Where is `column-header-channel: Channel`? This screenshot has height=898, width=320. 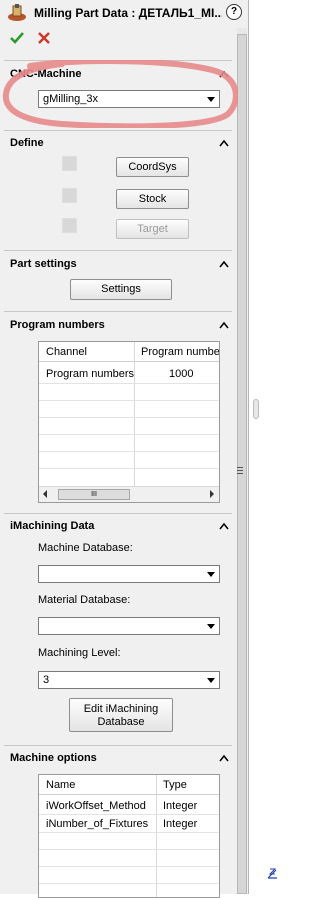 column-header-channel: Channel is located at coordinates (66, 352).